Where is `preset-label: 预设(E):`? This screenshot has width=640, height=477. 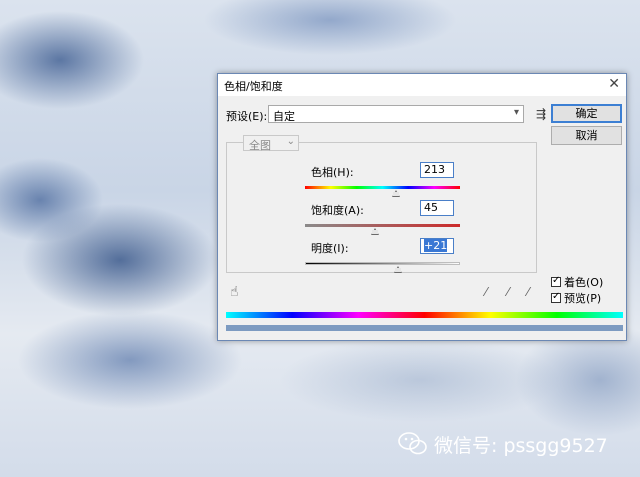 preset-label: 预设(E): is located at coordinates (247, 116).